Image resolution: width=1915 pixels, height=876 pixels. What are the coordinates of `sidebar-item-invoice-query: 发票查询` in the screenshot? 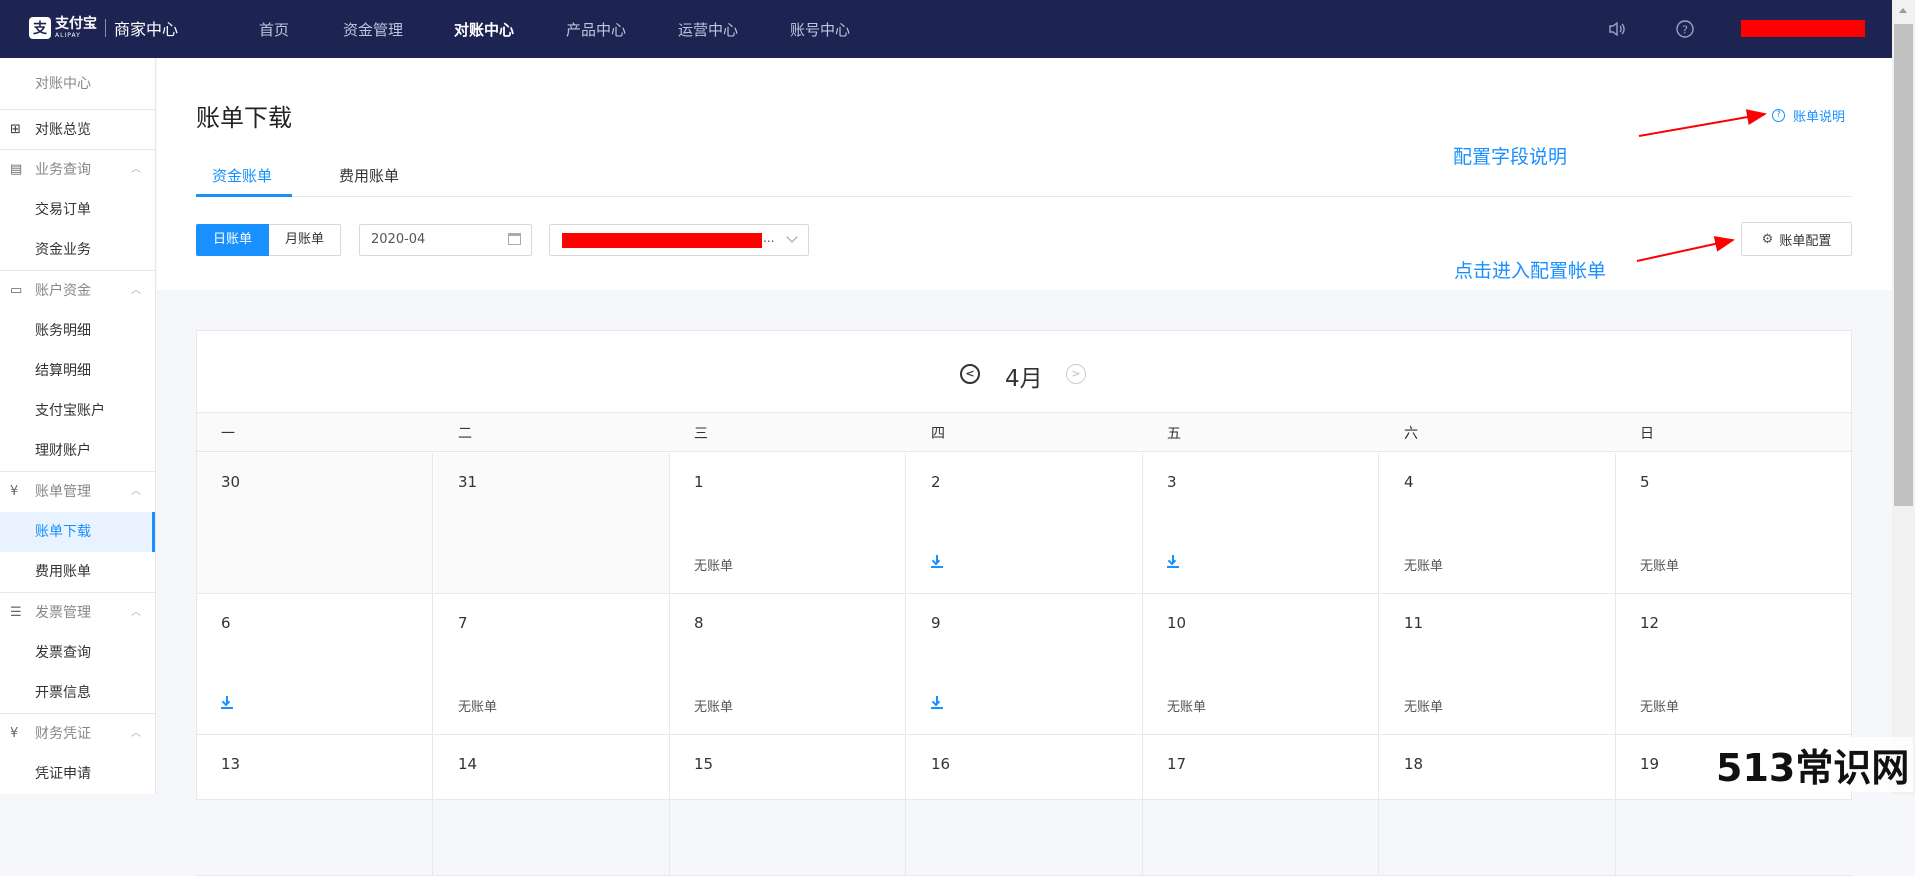 It's located at (77, 653).